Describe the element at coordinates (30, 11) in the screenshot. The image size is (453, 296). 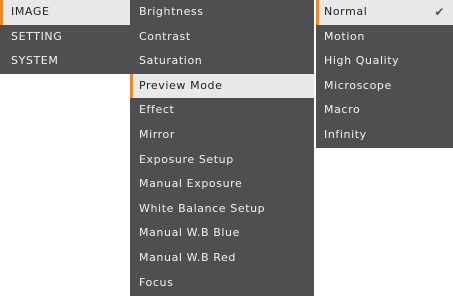
I see `main-menu-item-label: IMAGE` at that location.